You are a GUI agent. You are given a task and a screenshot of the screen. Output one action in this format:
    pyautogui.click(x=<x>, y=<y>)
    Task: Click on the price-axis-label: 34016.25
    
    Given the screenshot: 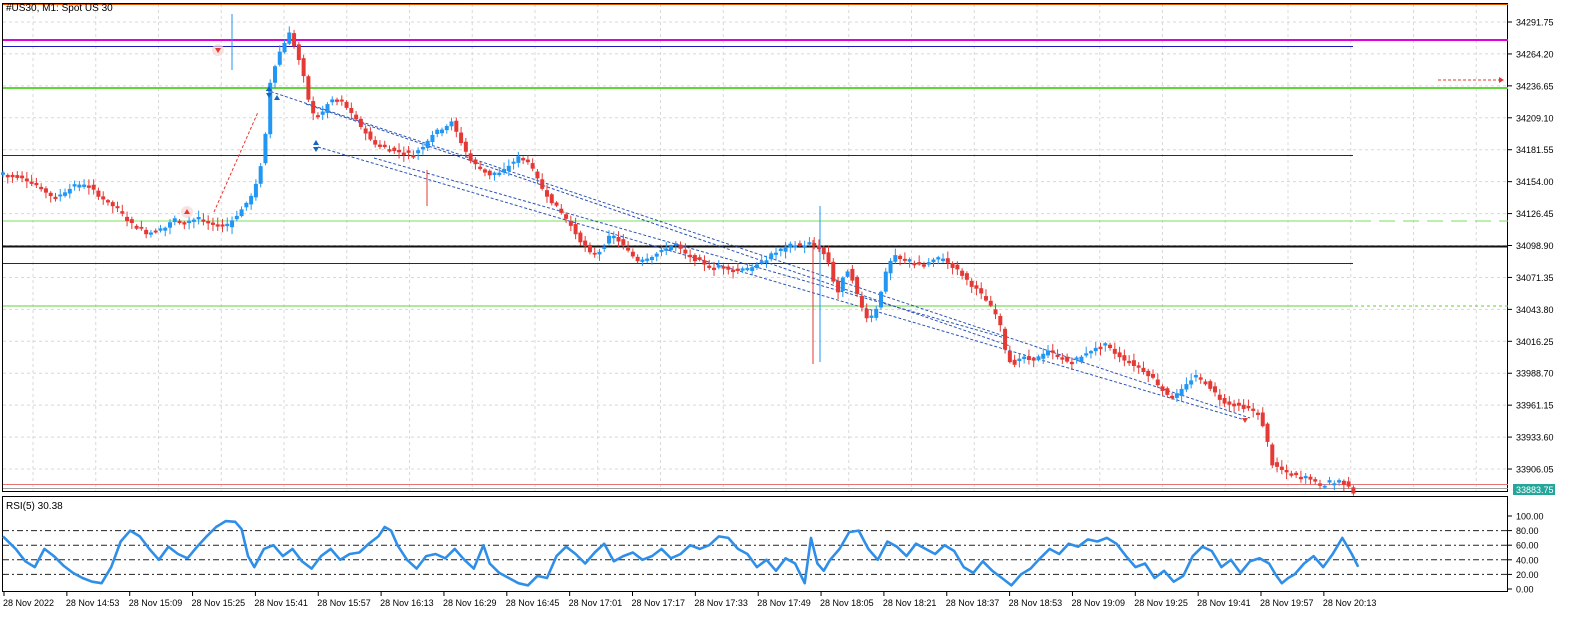 What is the action you would take?
    pyautogui.click(x=1535, y=342)
    